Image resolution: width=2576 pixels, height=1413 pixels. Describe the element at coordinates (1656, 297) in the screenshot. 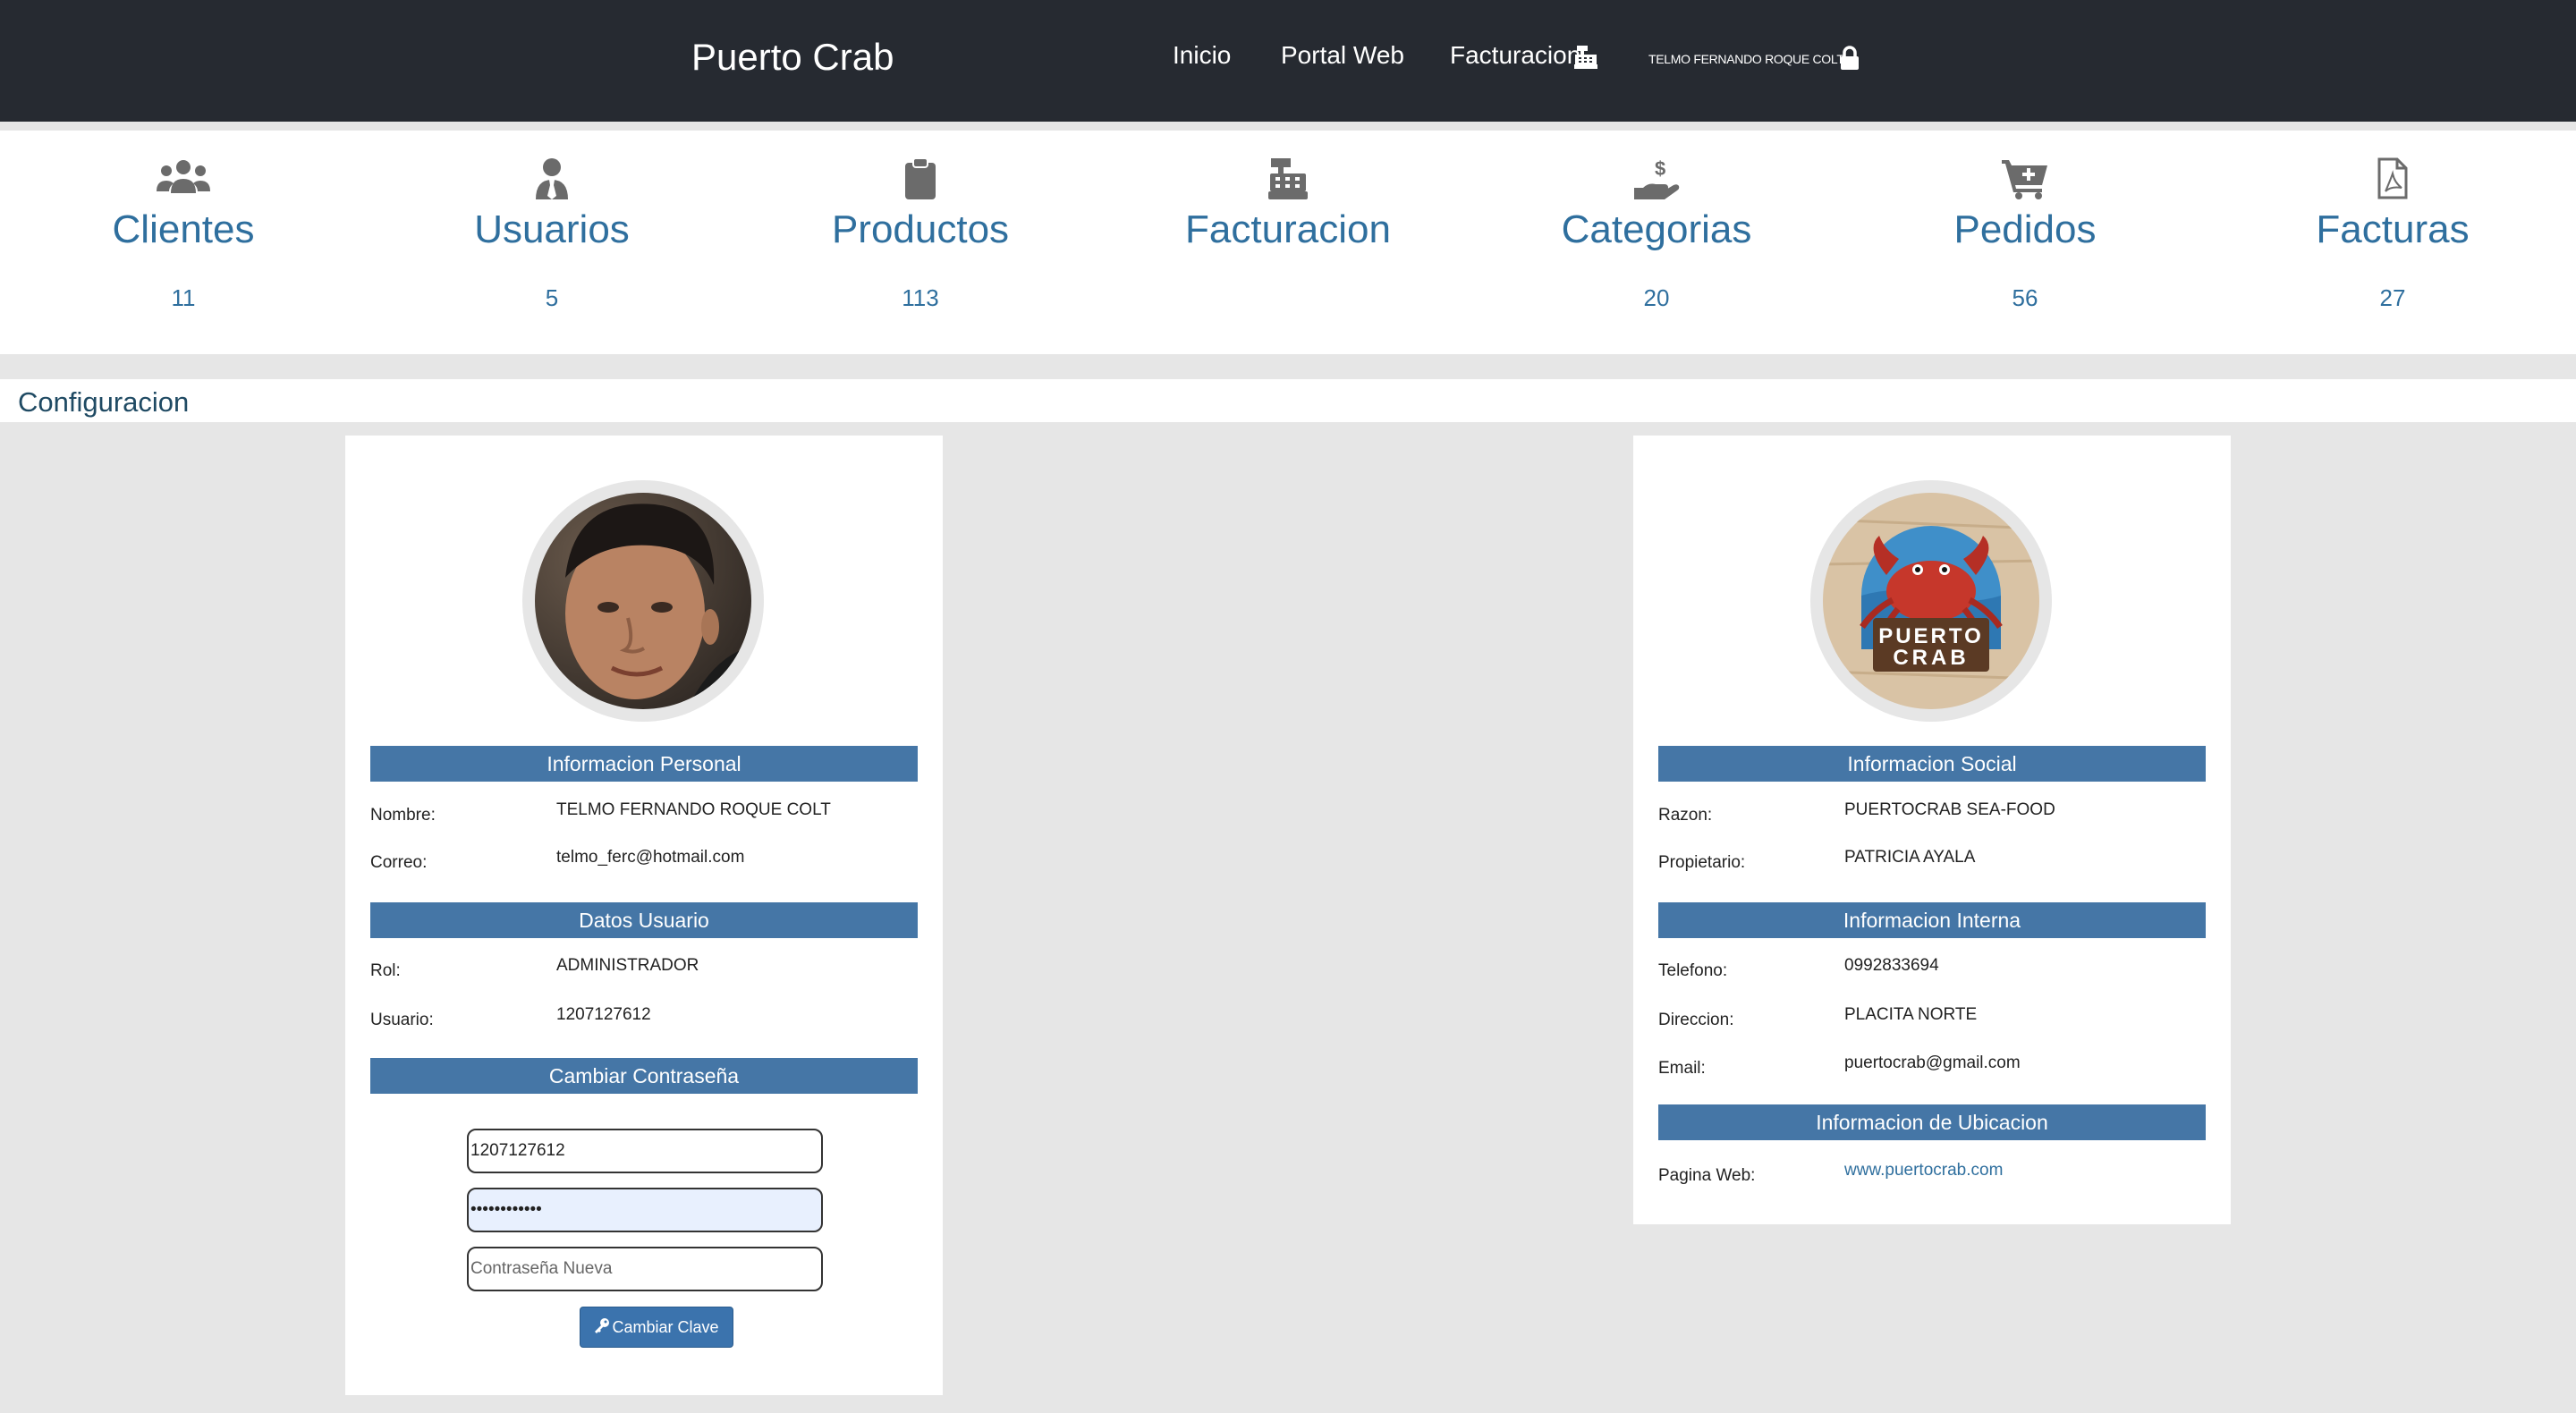

I see `stat-count: 20` at that location.